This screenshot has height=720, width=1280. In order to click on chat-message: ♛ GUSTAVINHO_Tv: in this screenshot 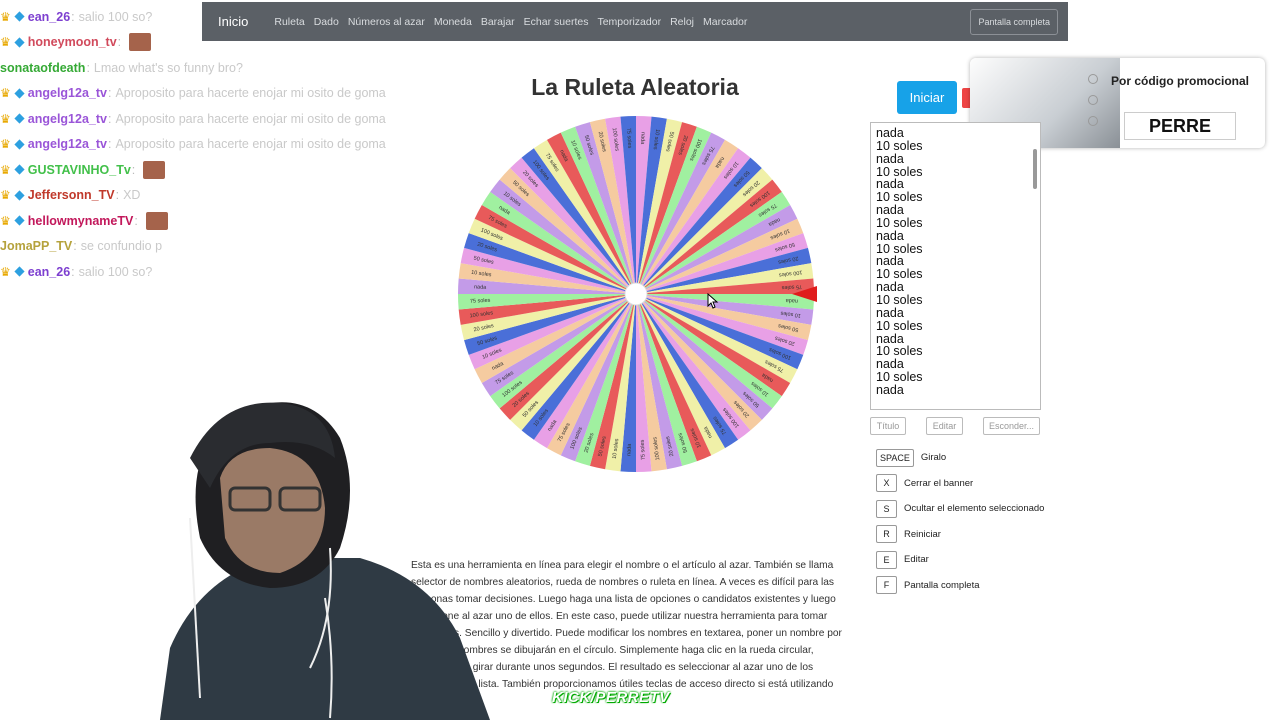, I will do `click(250, 170)`.